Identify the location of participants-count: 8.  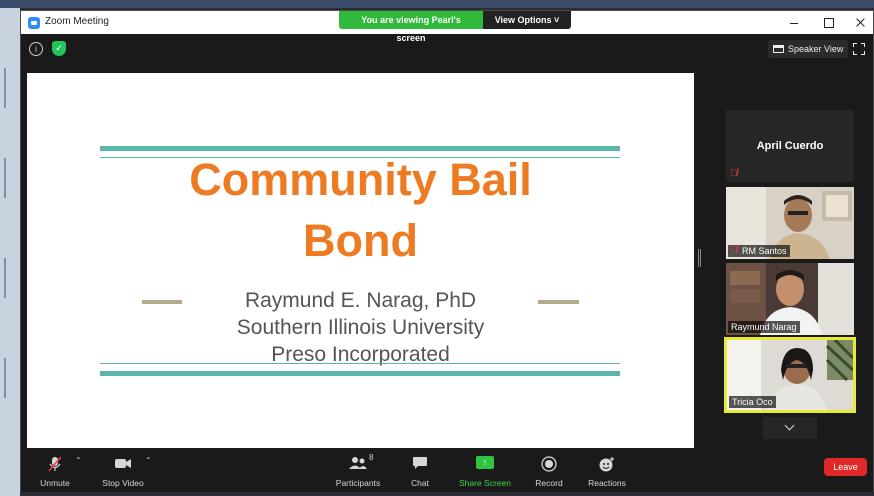
(371, 457).